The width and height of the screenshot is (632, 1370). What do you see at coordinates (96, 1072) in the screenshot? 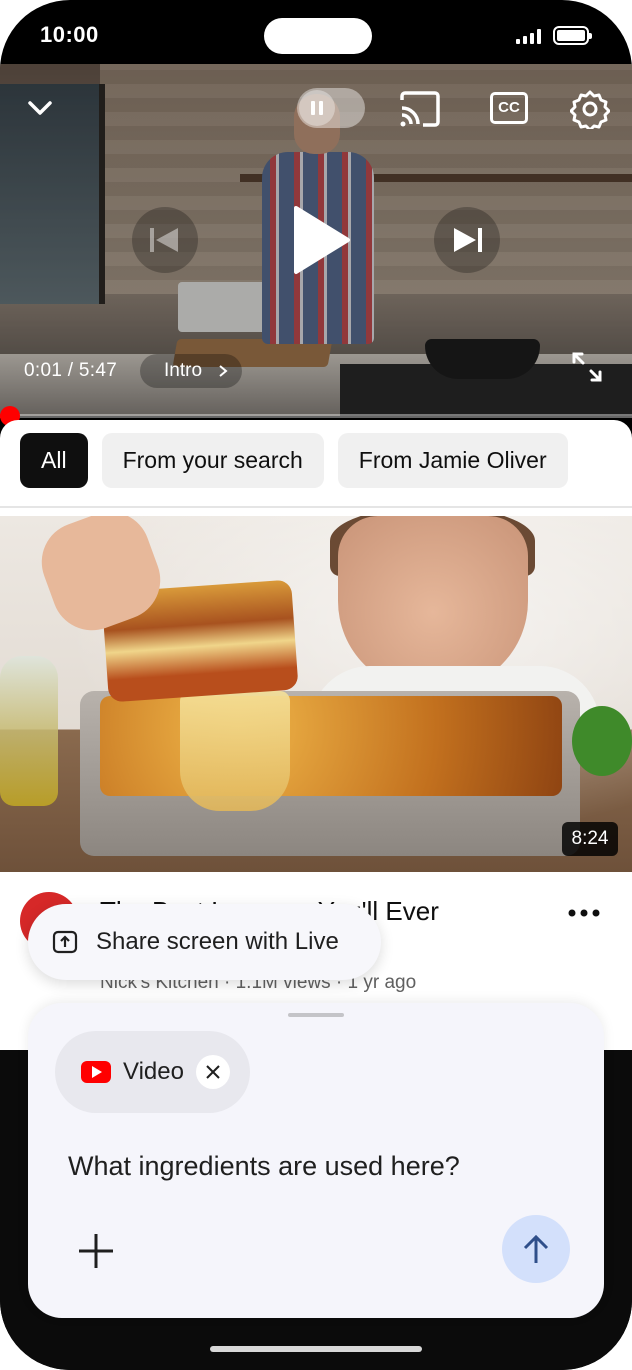
I see `youtube-icon` at bounding box center [96, 1072].